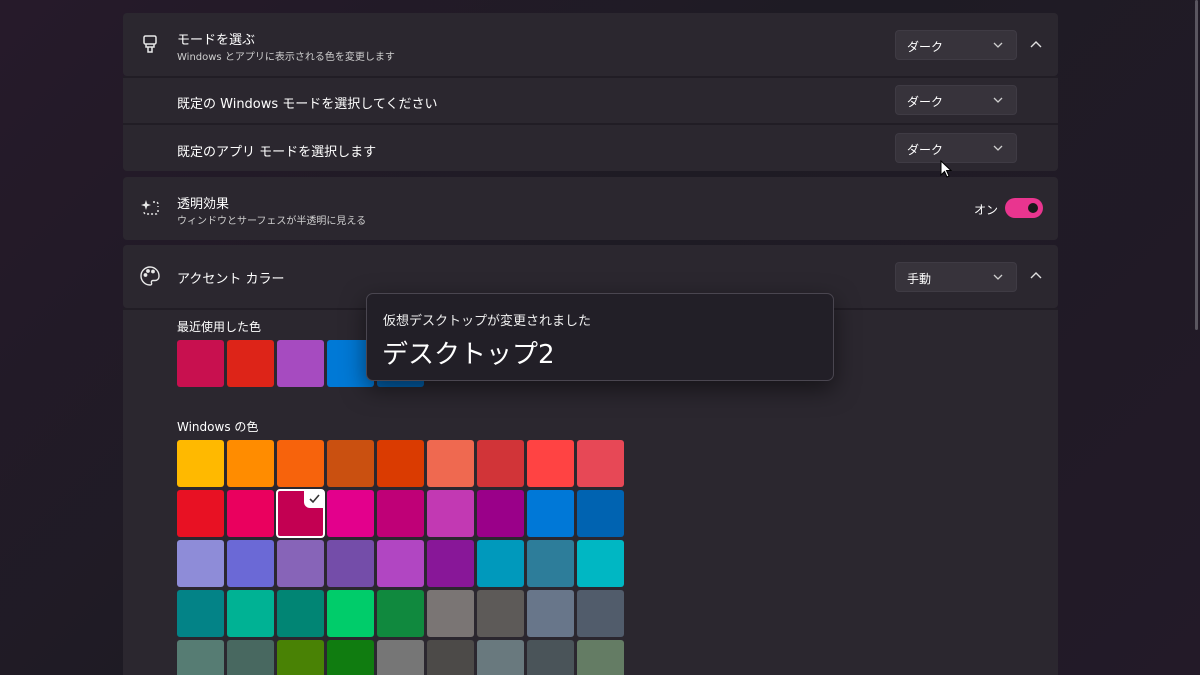  Describe the element at coordinates (1196, 165) in the screenshot. I see `scrollbar` at that location.